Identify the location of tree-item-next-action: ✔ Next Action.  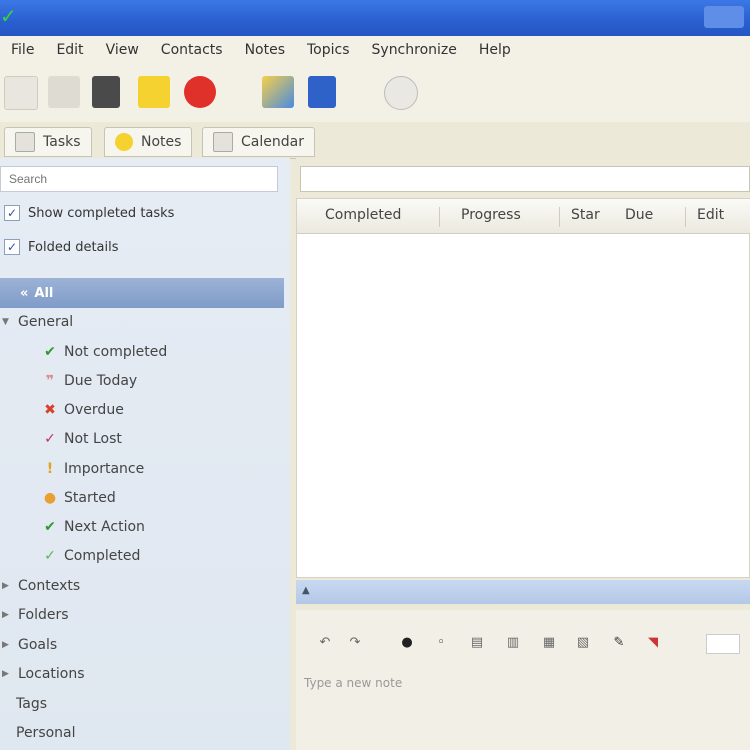
(93, 527).